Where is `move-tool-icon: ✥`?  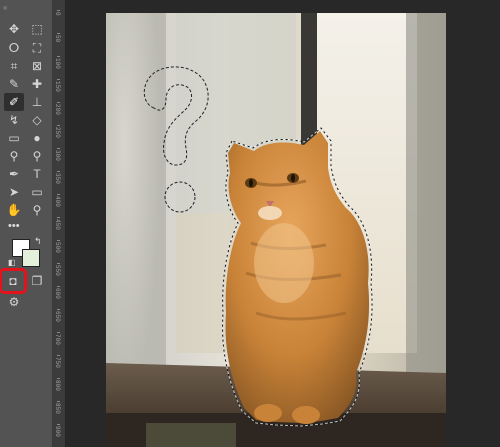 move-tool-icon: ✥ is located at coordinates (14, 29).